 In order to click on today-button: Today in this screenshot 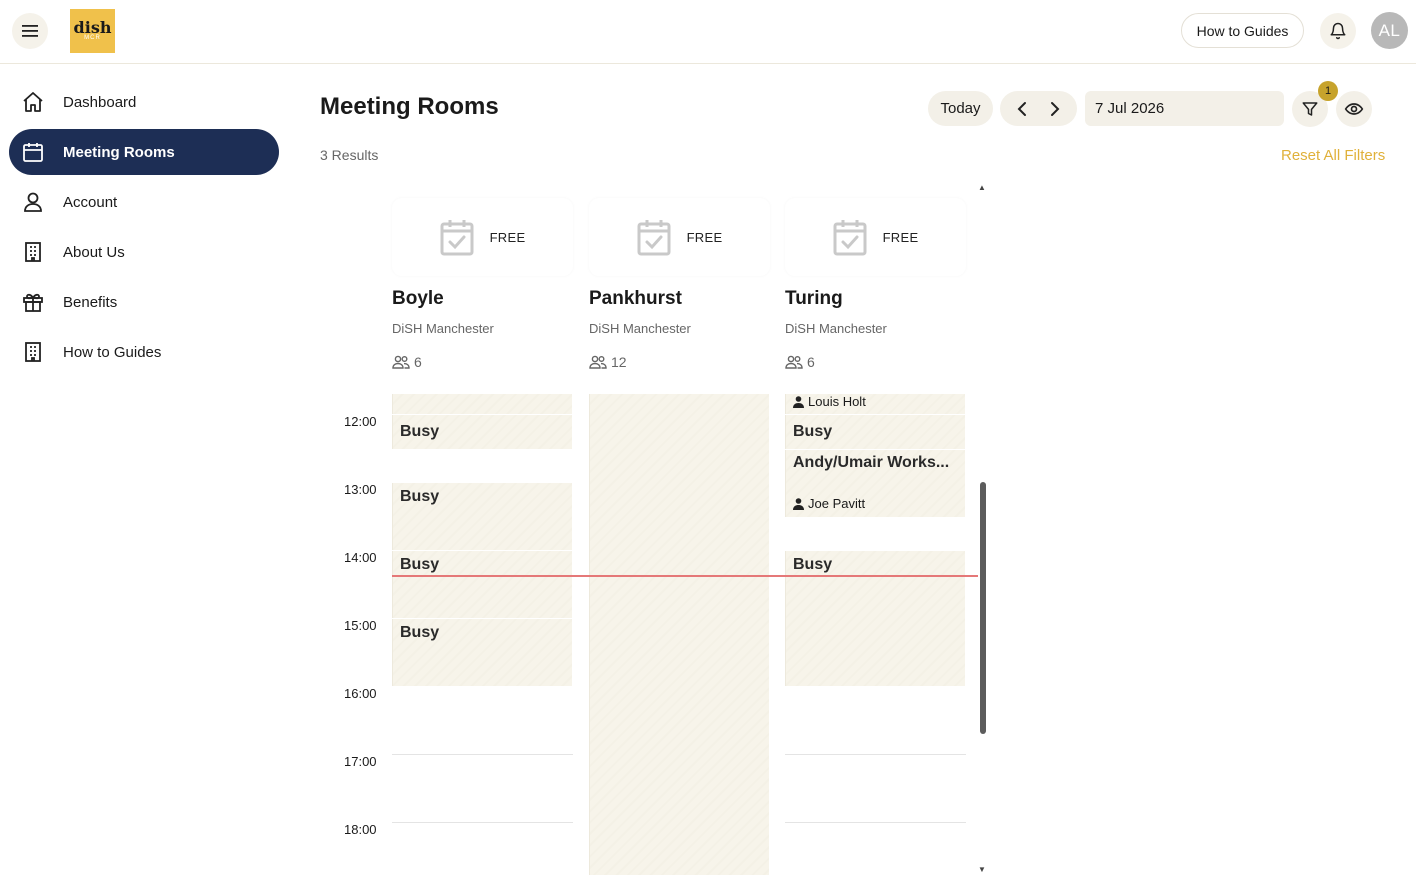, I will do `click(960, 108)`.